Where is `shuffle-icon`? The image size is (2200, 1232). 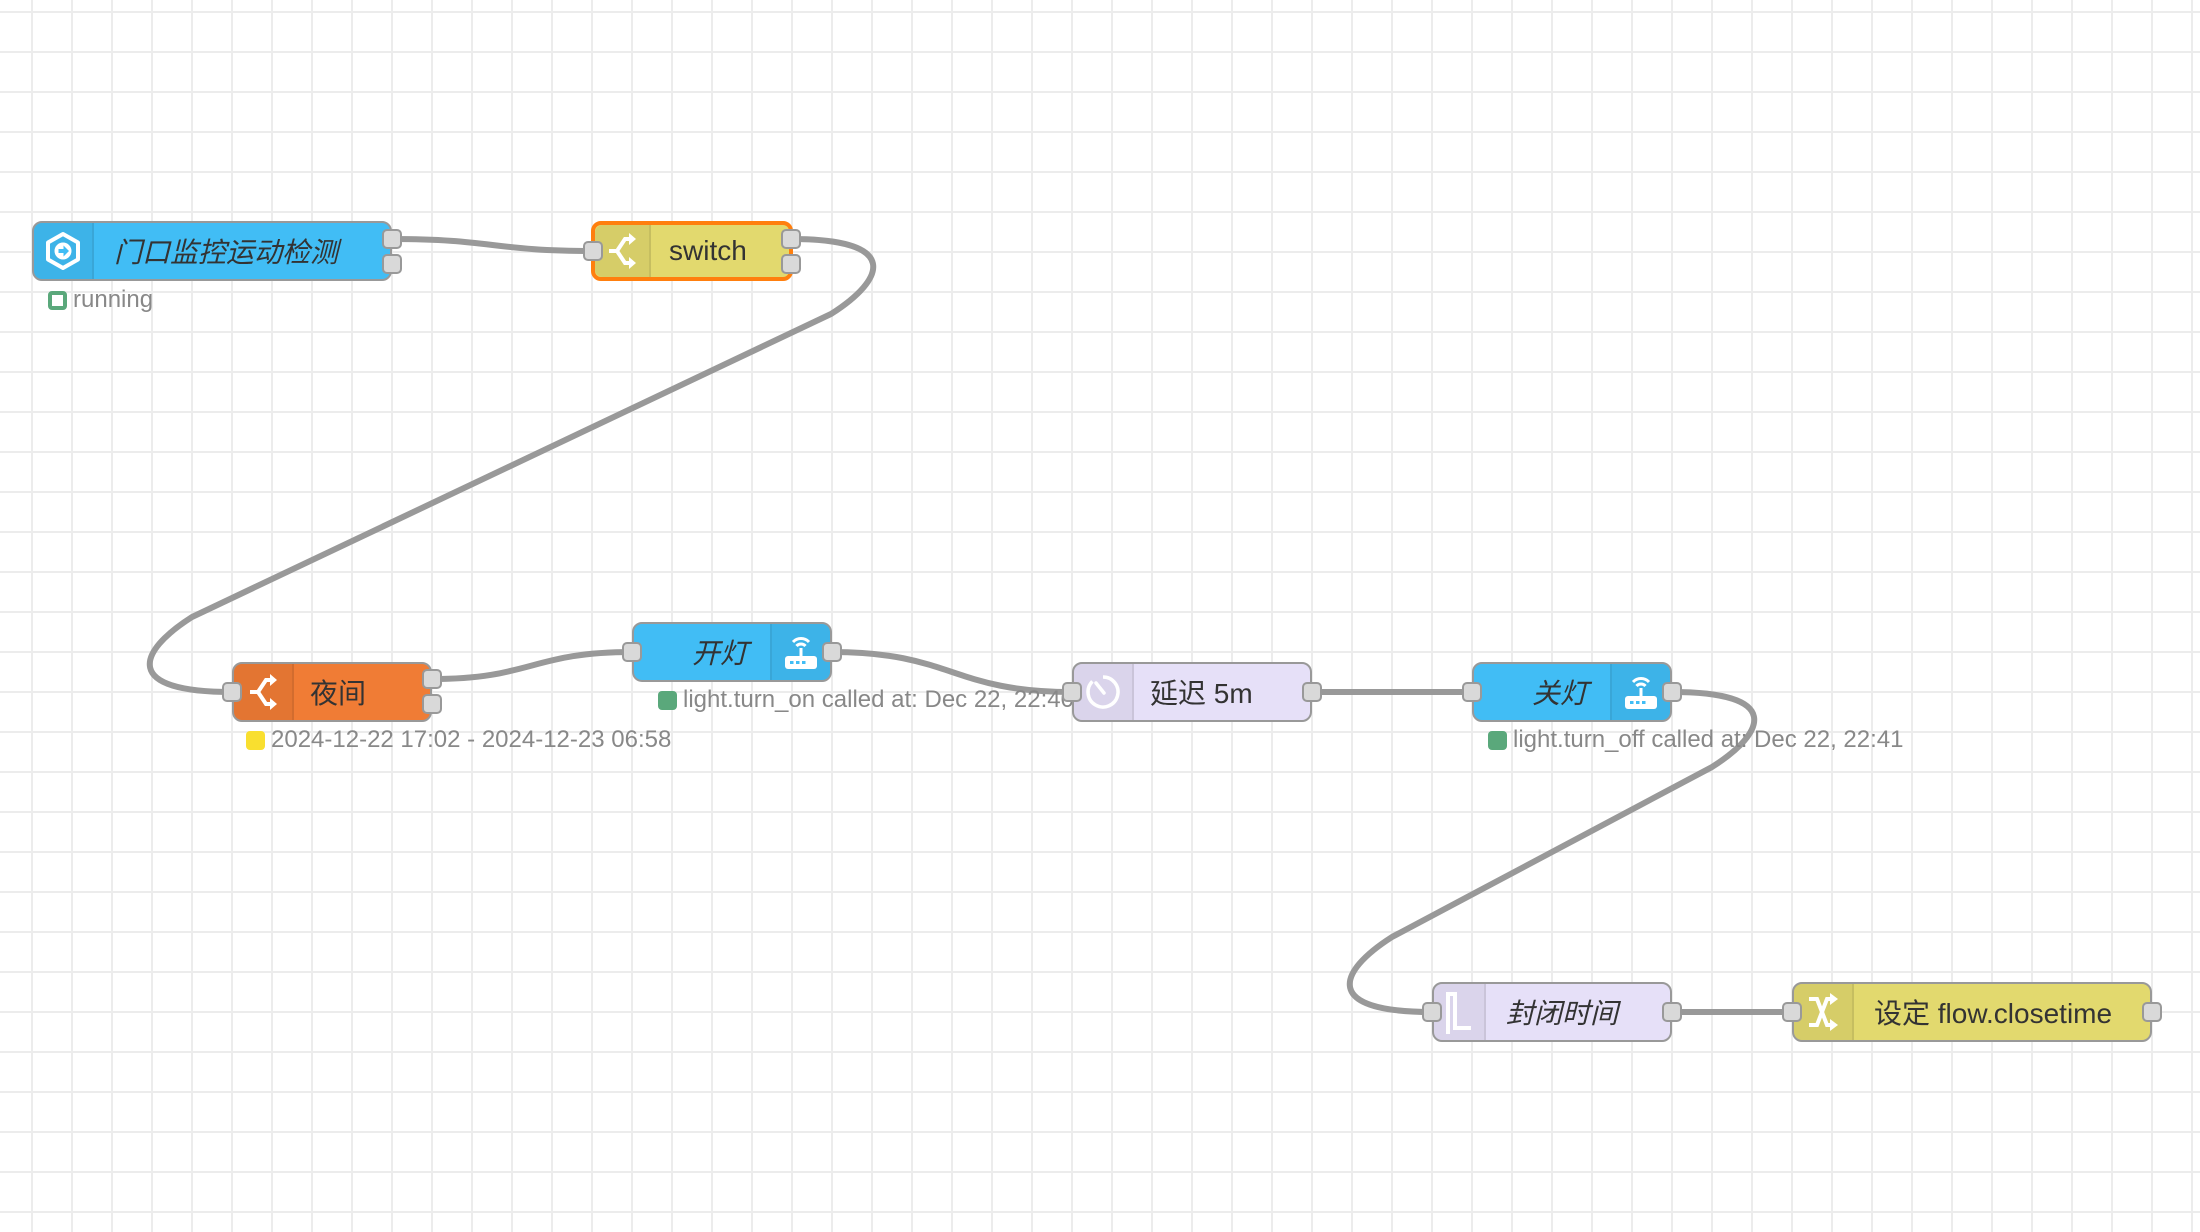
shuffle-icon is located at coordinates (1823, 1012).